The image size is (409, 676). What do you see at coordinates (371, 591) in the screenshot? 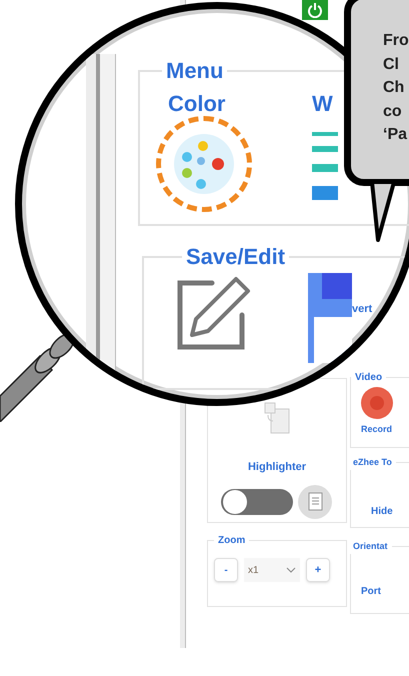
I see `portrait-button: Port` at bounding box center [371, 591].